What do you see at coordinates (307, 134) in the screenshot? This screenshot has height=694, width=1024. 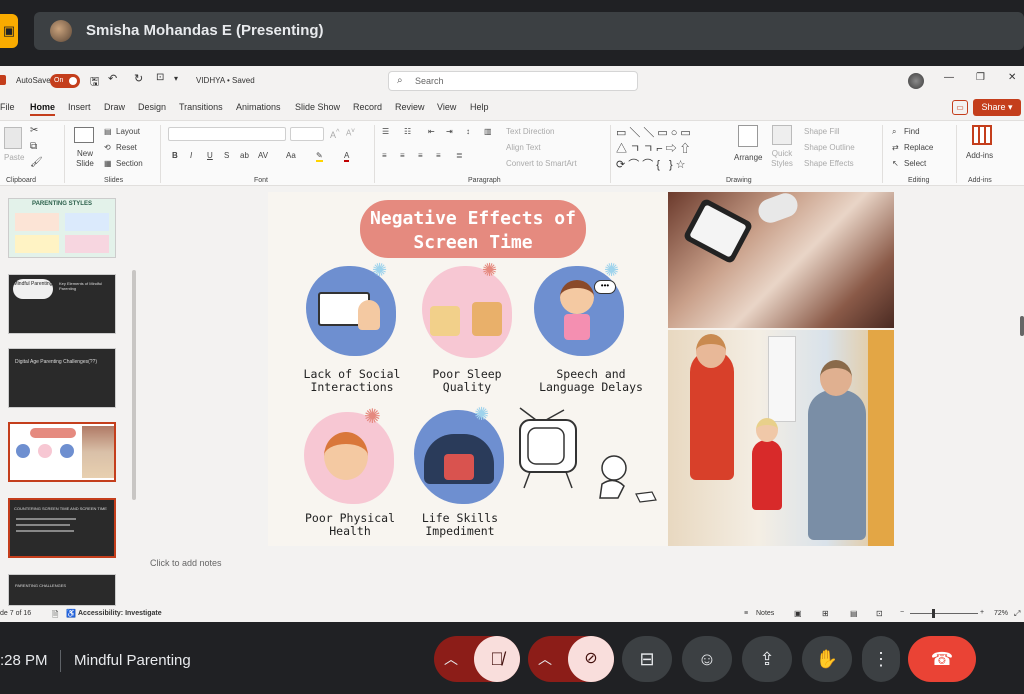 I see `font-size-field` at bounding box center [307, 134].